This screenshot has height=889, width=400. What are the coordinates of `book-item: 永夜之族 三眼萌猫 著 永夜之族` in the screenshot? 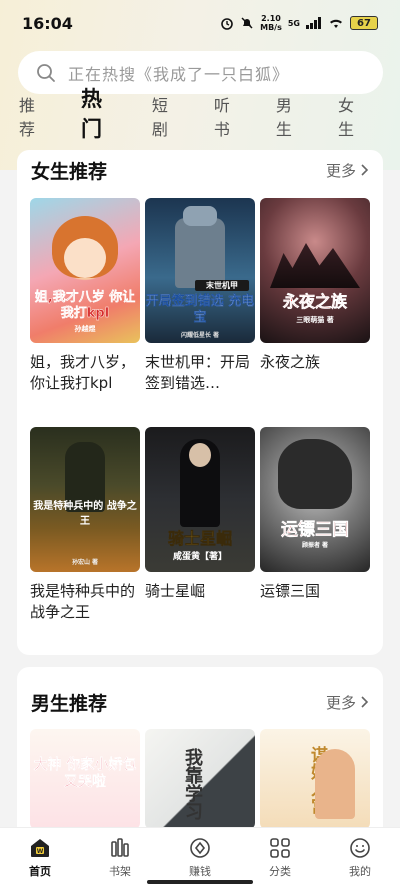 It's located at (315, 285).